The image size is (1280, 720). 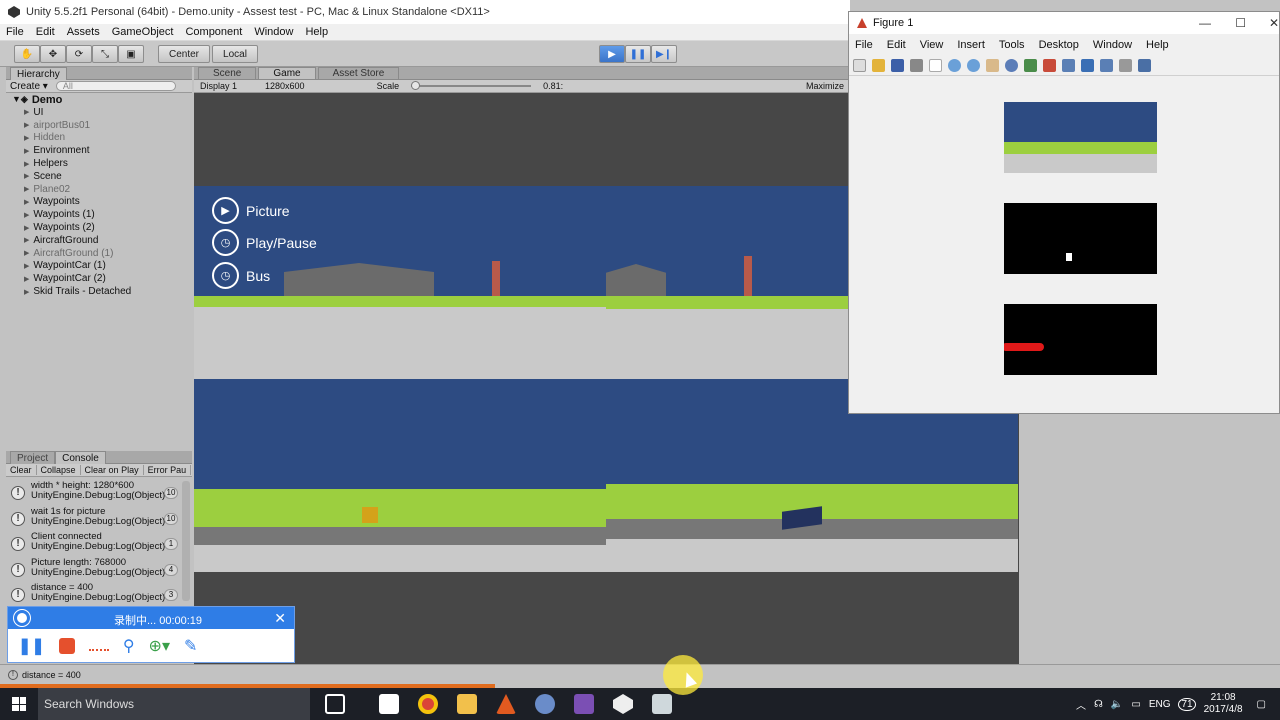 What do you see at coordinates (1068, 65) in the screenshot?
I see `link-plot-icon` at bounding box center [1068, 65].